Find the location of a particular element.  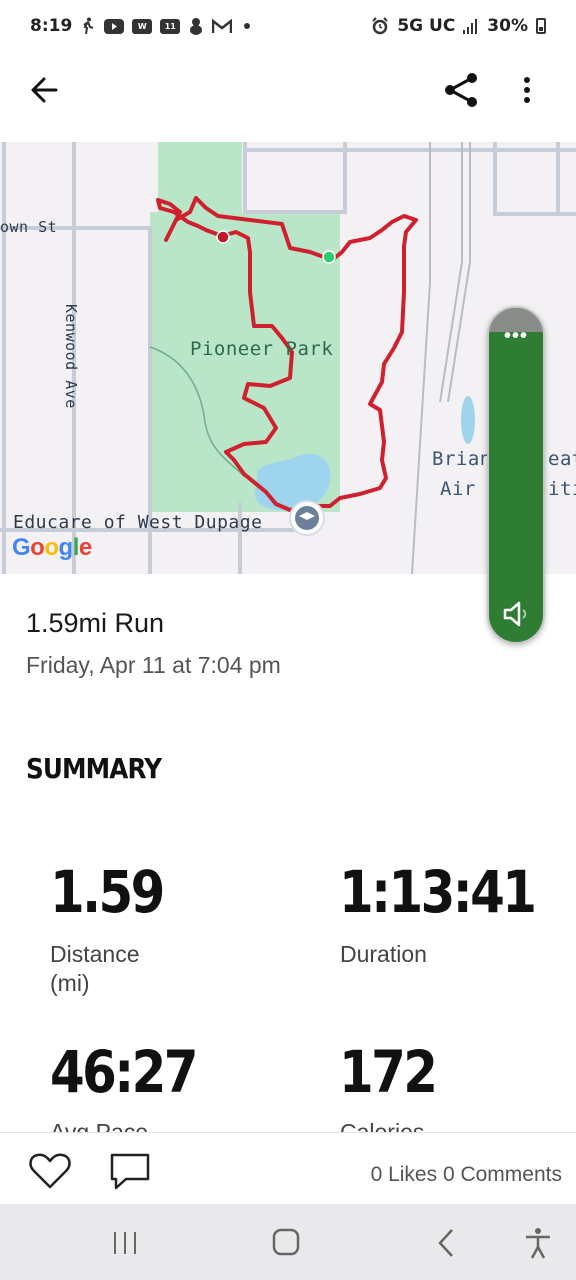

signal-icon is located at coordinates (471, 26).